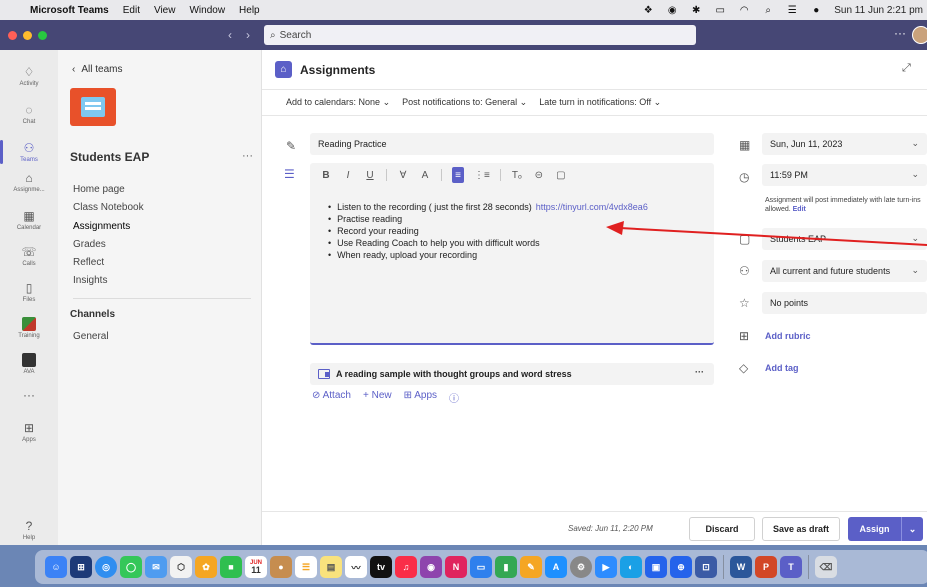 Image resolution: width=927 pixels, height=587 pixels. Describe the element at coordinates (681, 567) in the screenshot. I see `screen-share-icon: ⊕` at that location.